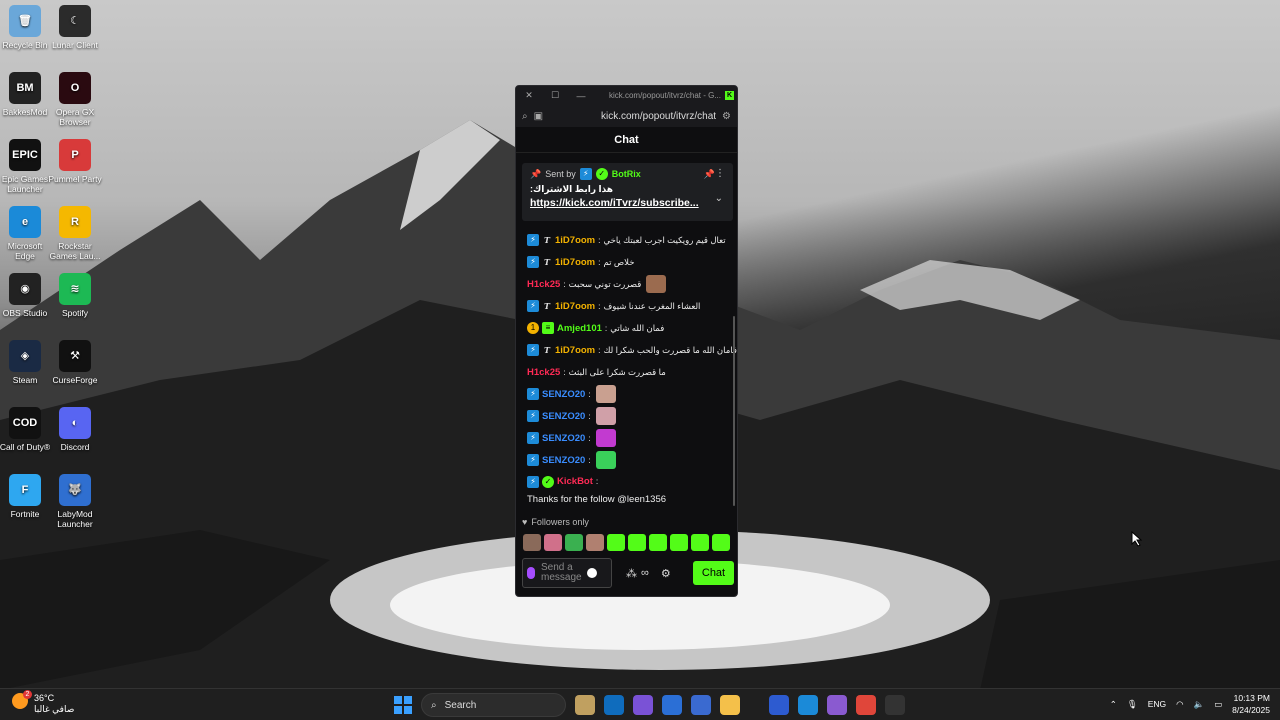 This screenshot has height=720, width=1280. What do you see at coordinates (581, 96) in the screenshot?
I see `minimize-icon: —` at bounding box center [581, 96].